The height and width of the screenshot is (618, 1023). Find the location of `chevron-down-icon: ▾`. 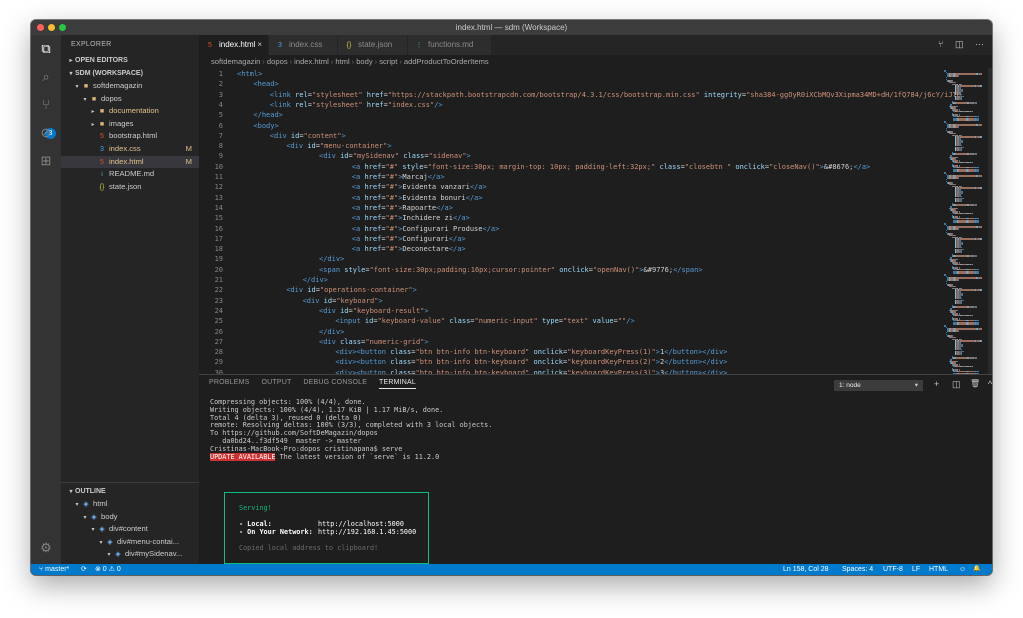

chevron-down-icon: ▾ is located at coordinates (916, 385).